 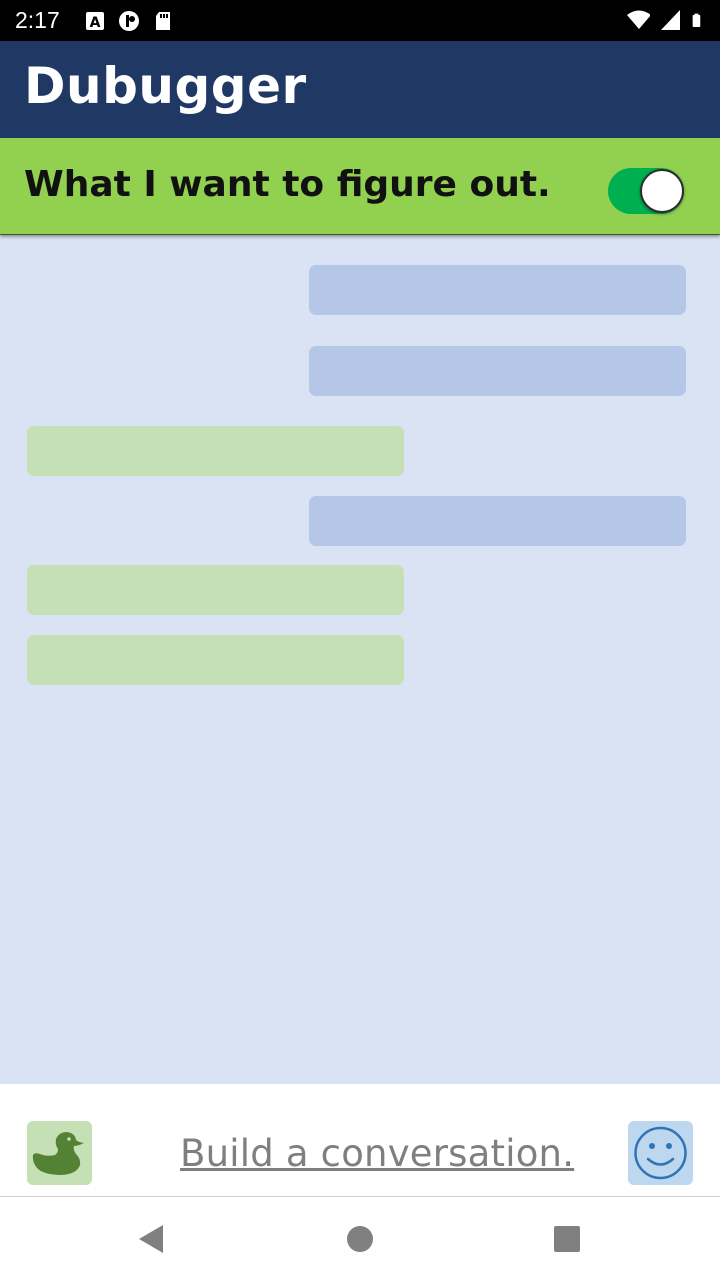 I want to click on svg-text: A, so click(x=95, y=23).